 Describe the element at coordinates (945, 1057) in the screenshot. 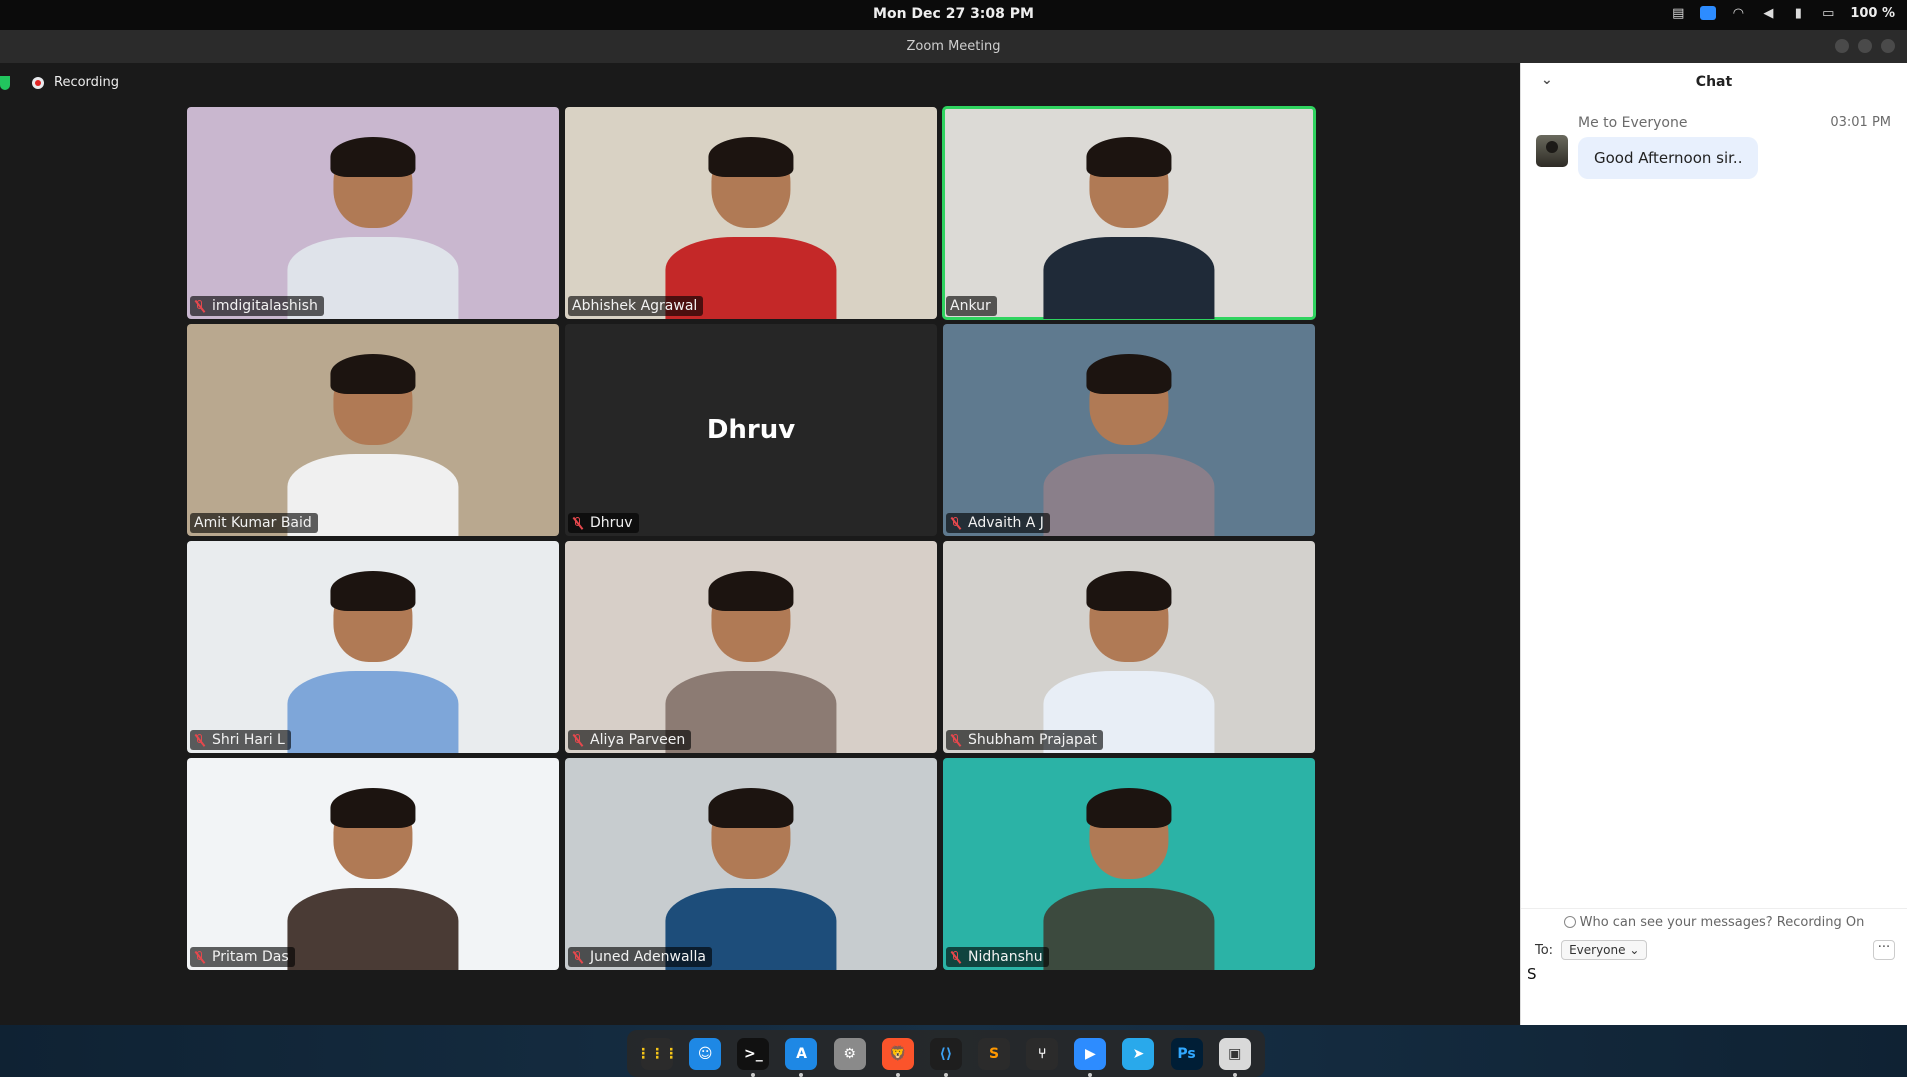

I see `dock-vscode-icon: ⟨⟩` at that location.